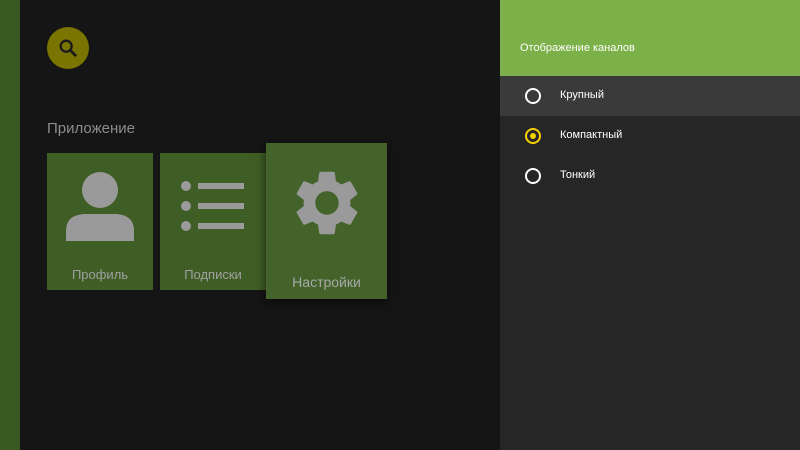 The height and width of the screenshot is (450, 800). Describe the element at coordinates (591, 135) in the screenshot. I see `option-compact-label: Компактный` at that location.